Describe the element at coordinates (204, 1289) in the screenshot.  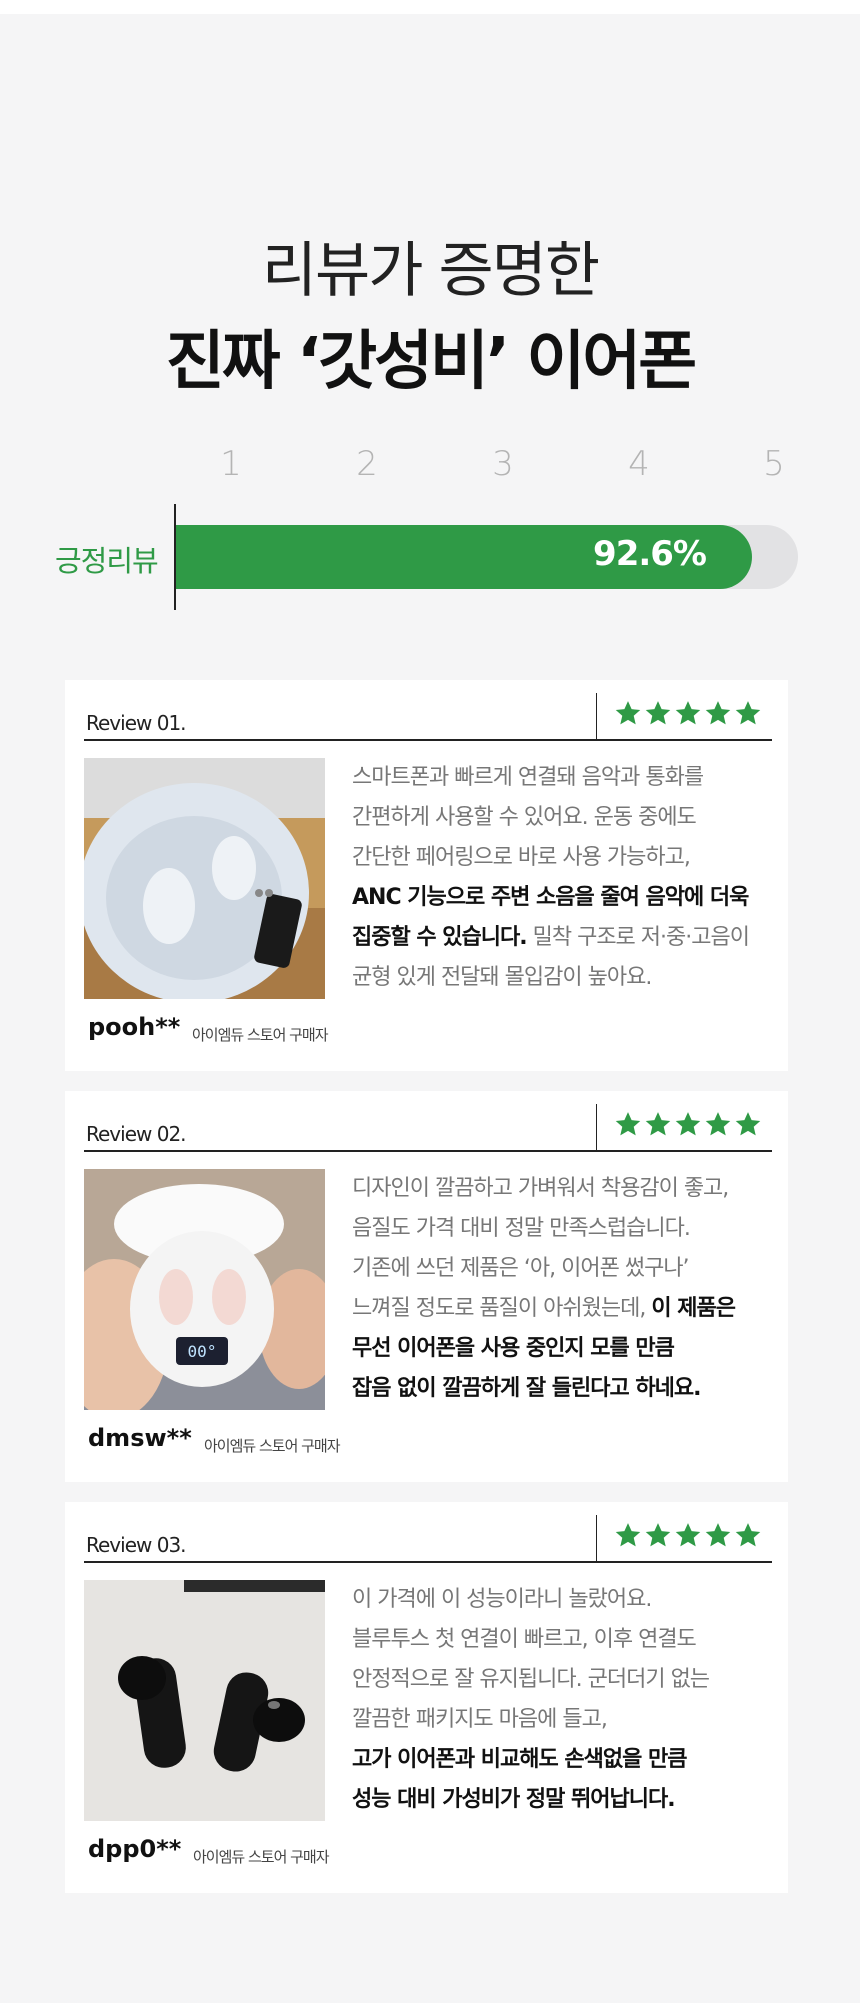
I see `review-photo: 00°` at that location.